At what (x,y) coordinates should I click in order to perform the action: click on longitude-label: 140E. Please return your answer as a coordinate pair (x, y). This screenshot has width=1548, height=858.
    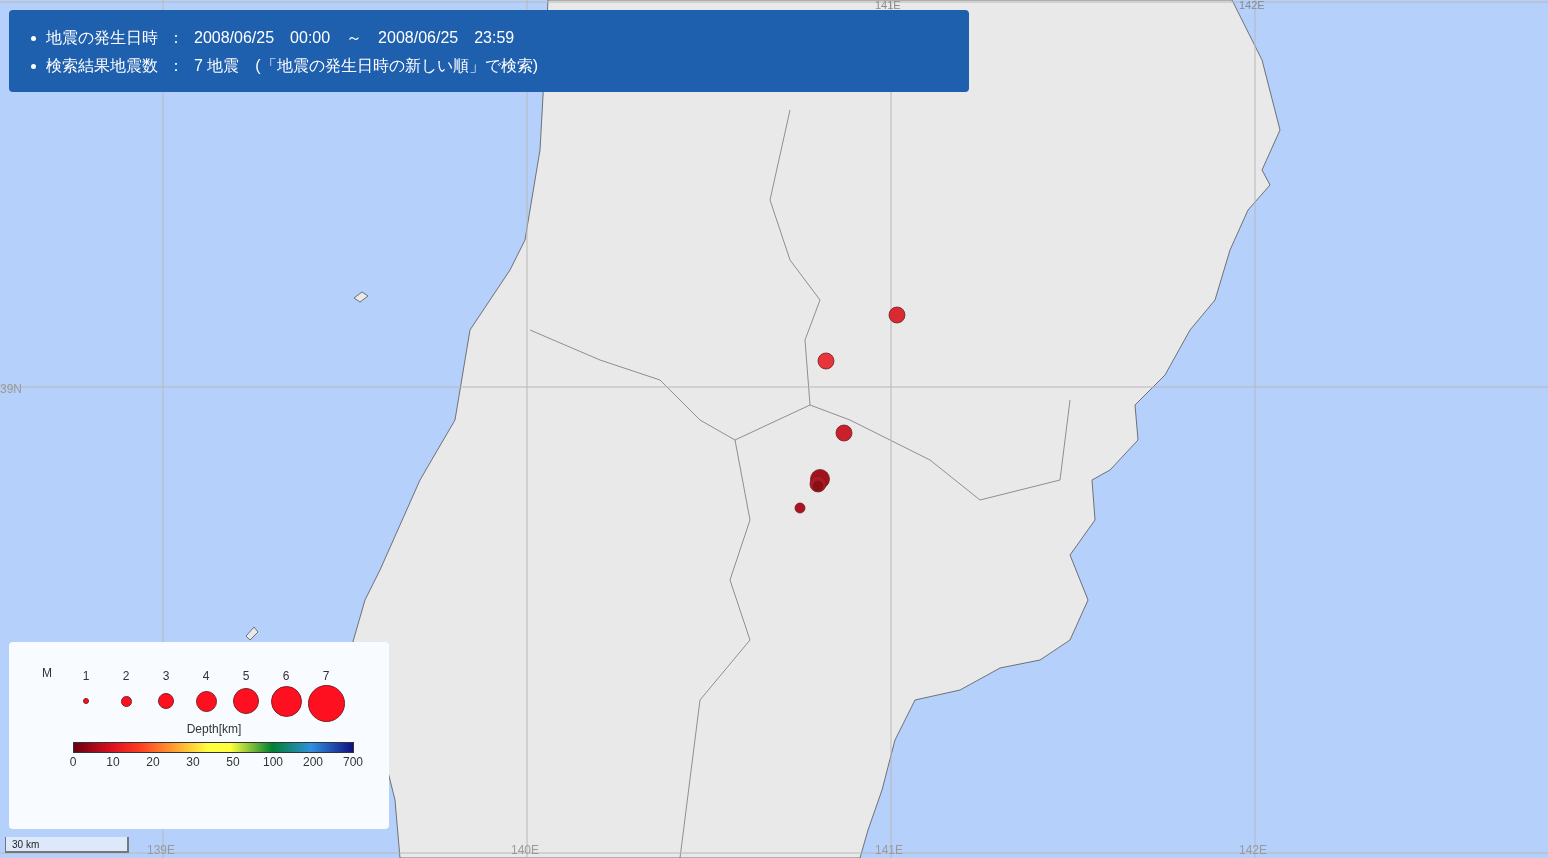
    Looking at the image, I should click on (525, 850).